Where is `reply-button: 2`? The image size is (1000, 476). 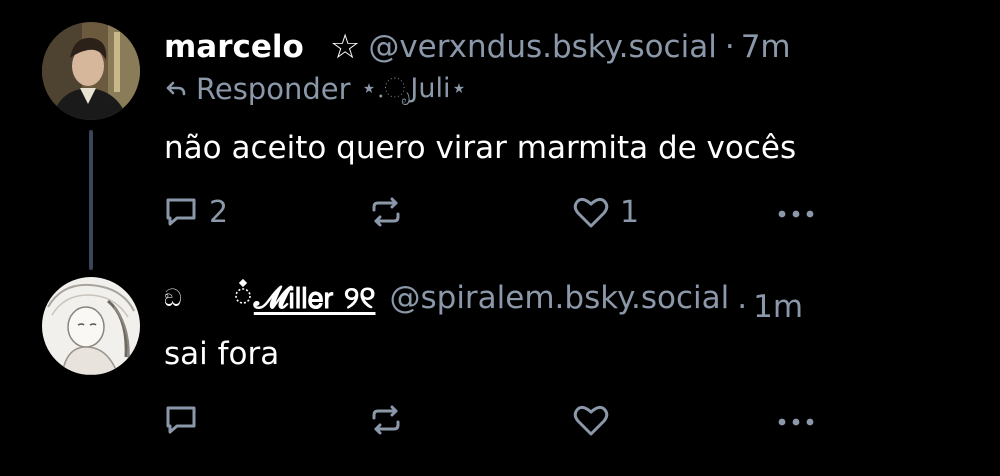 reply-button: 2 is located at coordinates (195, 212).